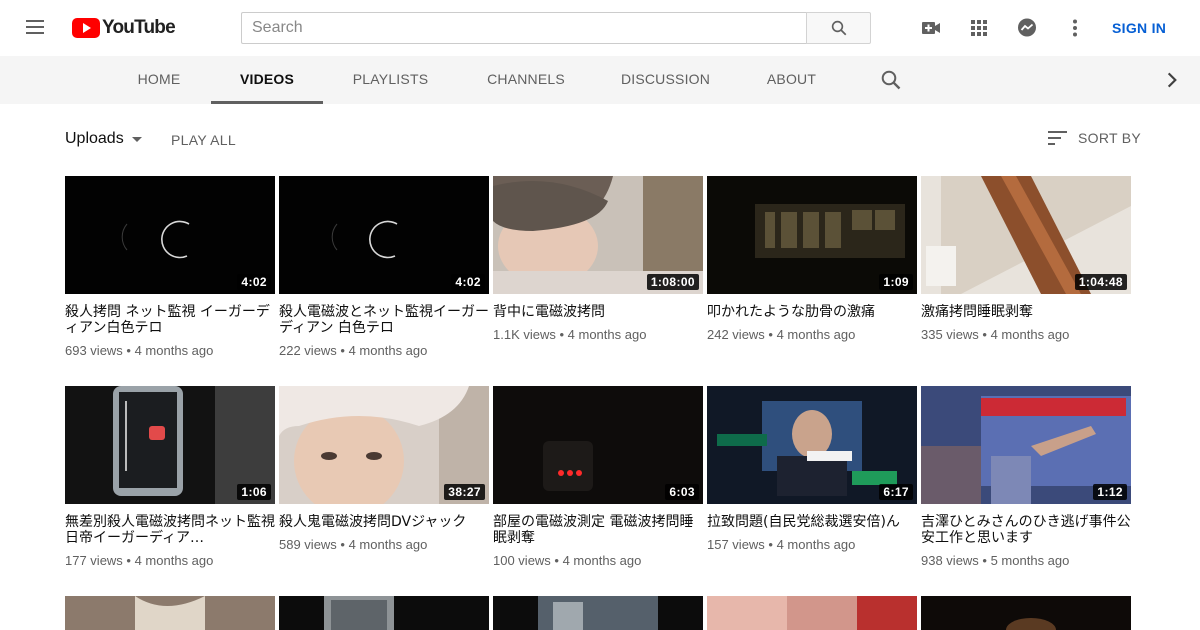 The height and width of the screenshot is (630, 1200). Describe the element at coordinates (308, 544) in the screenshot. I see `video-views: 589 views` at that location.